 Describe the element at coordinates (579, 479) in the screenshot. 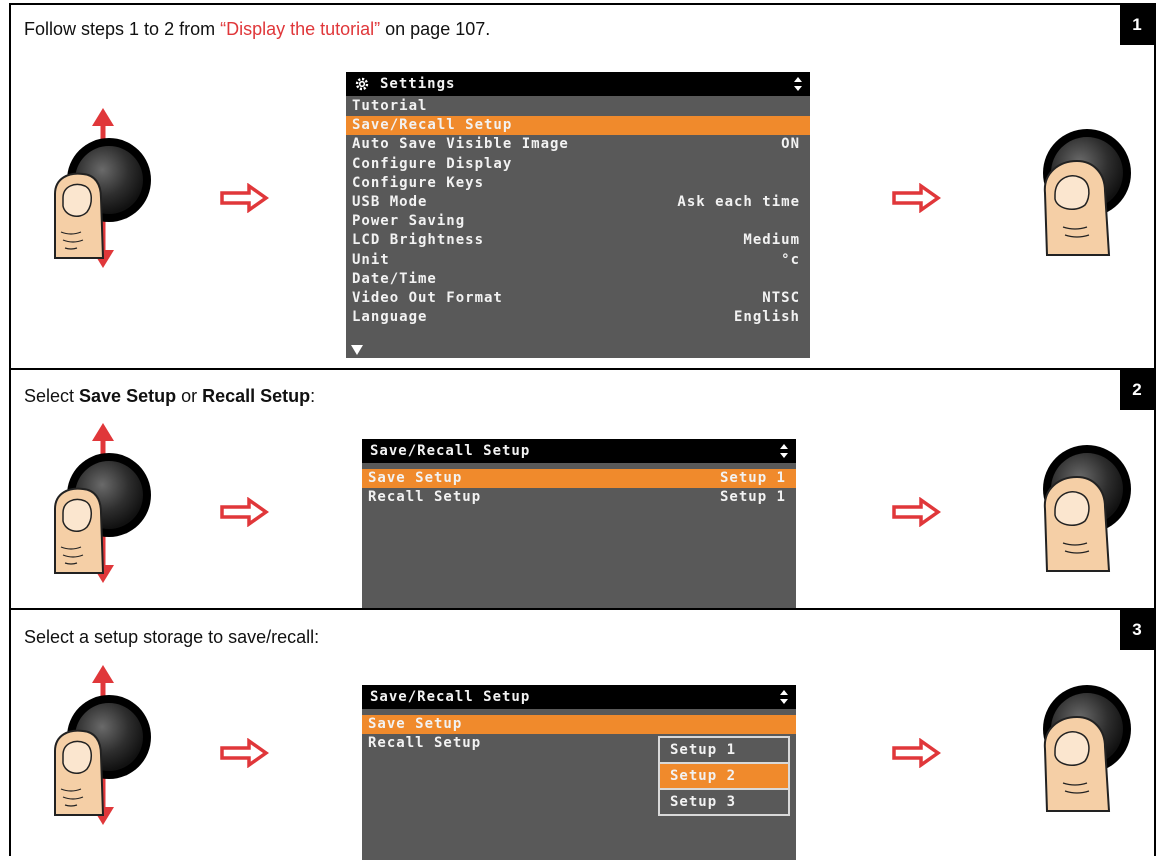

I see `menu-item: Save Setup Setup 1` at that location.